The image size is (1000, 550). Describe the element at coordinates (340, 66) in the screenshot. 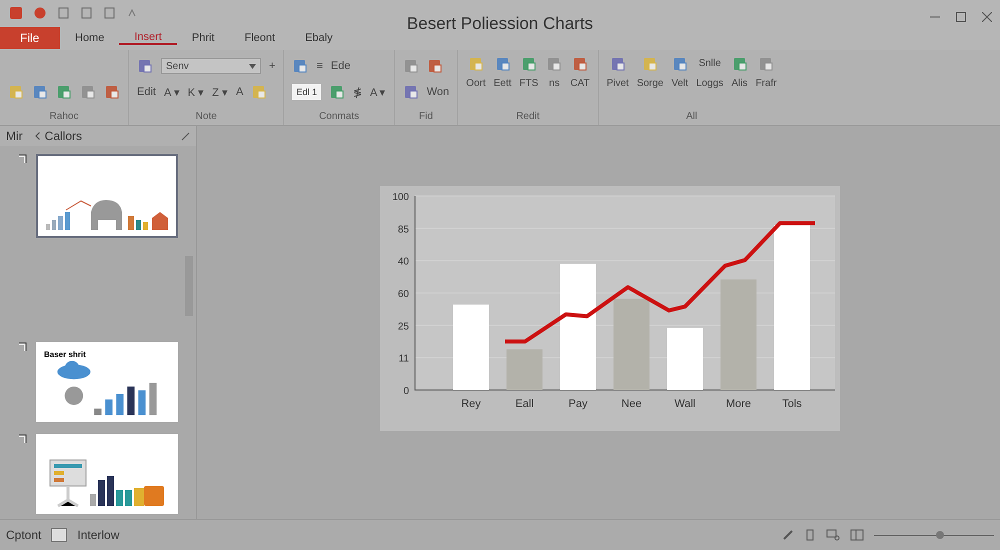

I see `ribbon-label: Ede` at that location.